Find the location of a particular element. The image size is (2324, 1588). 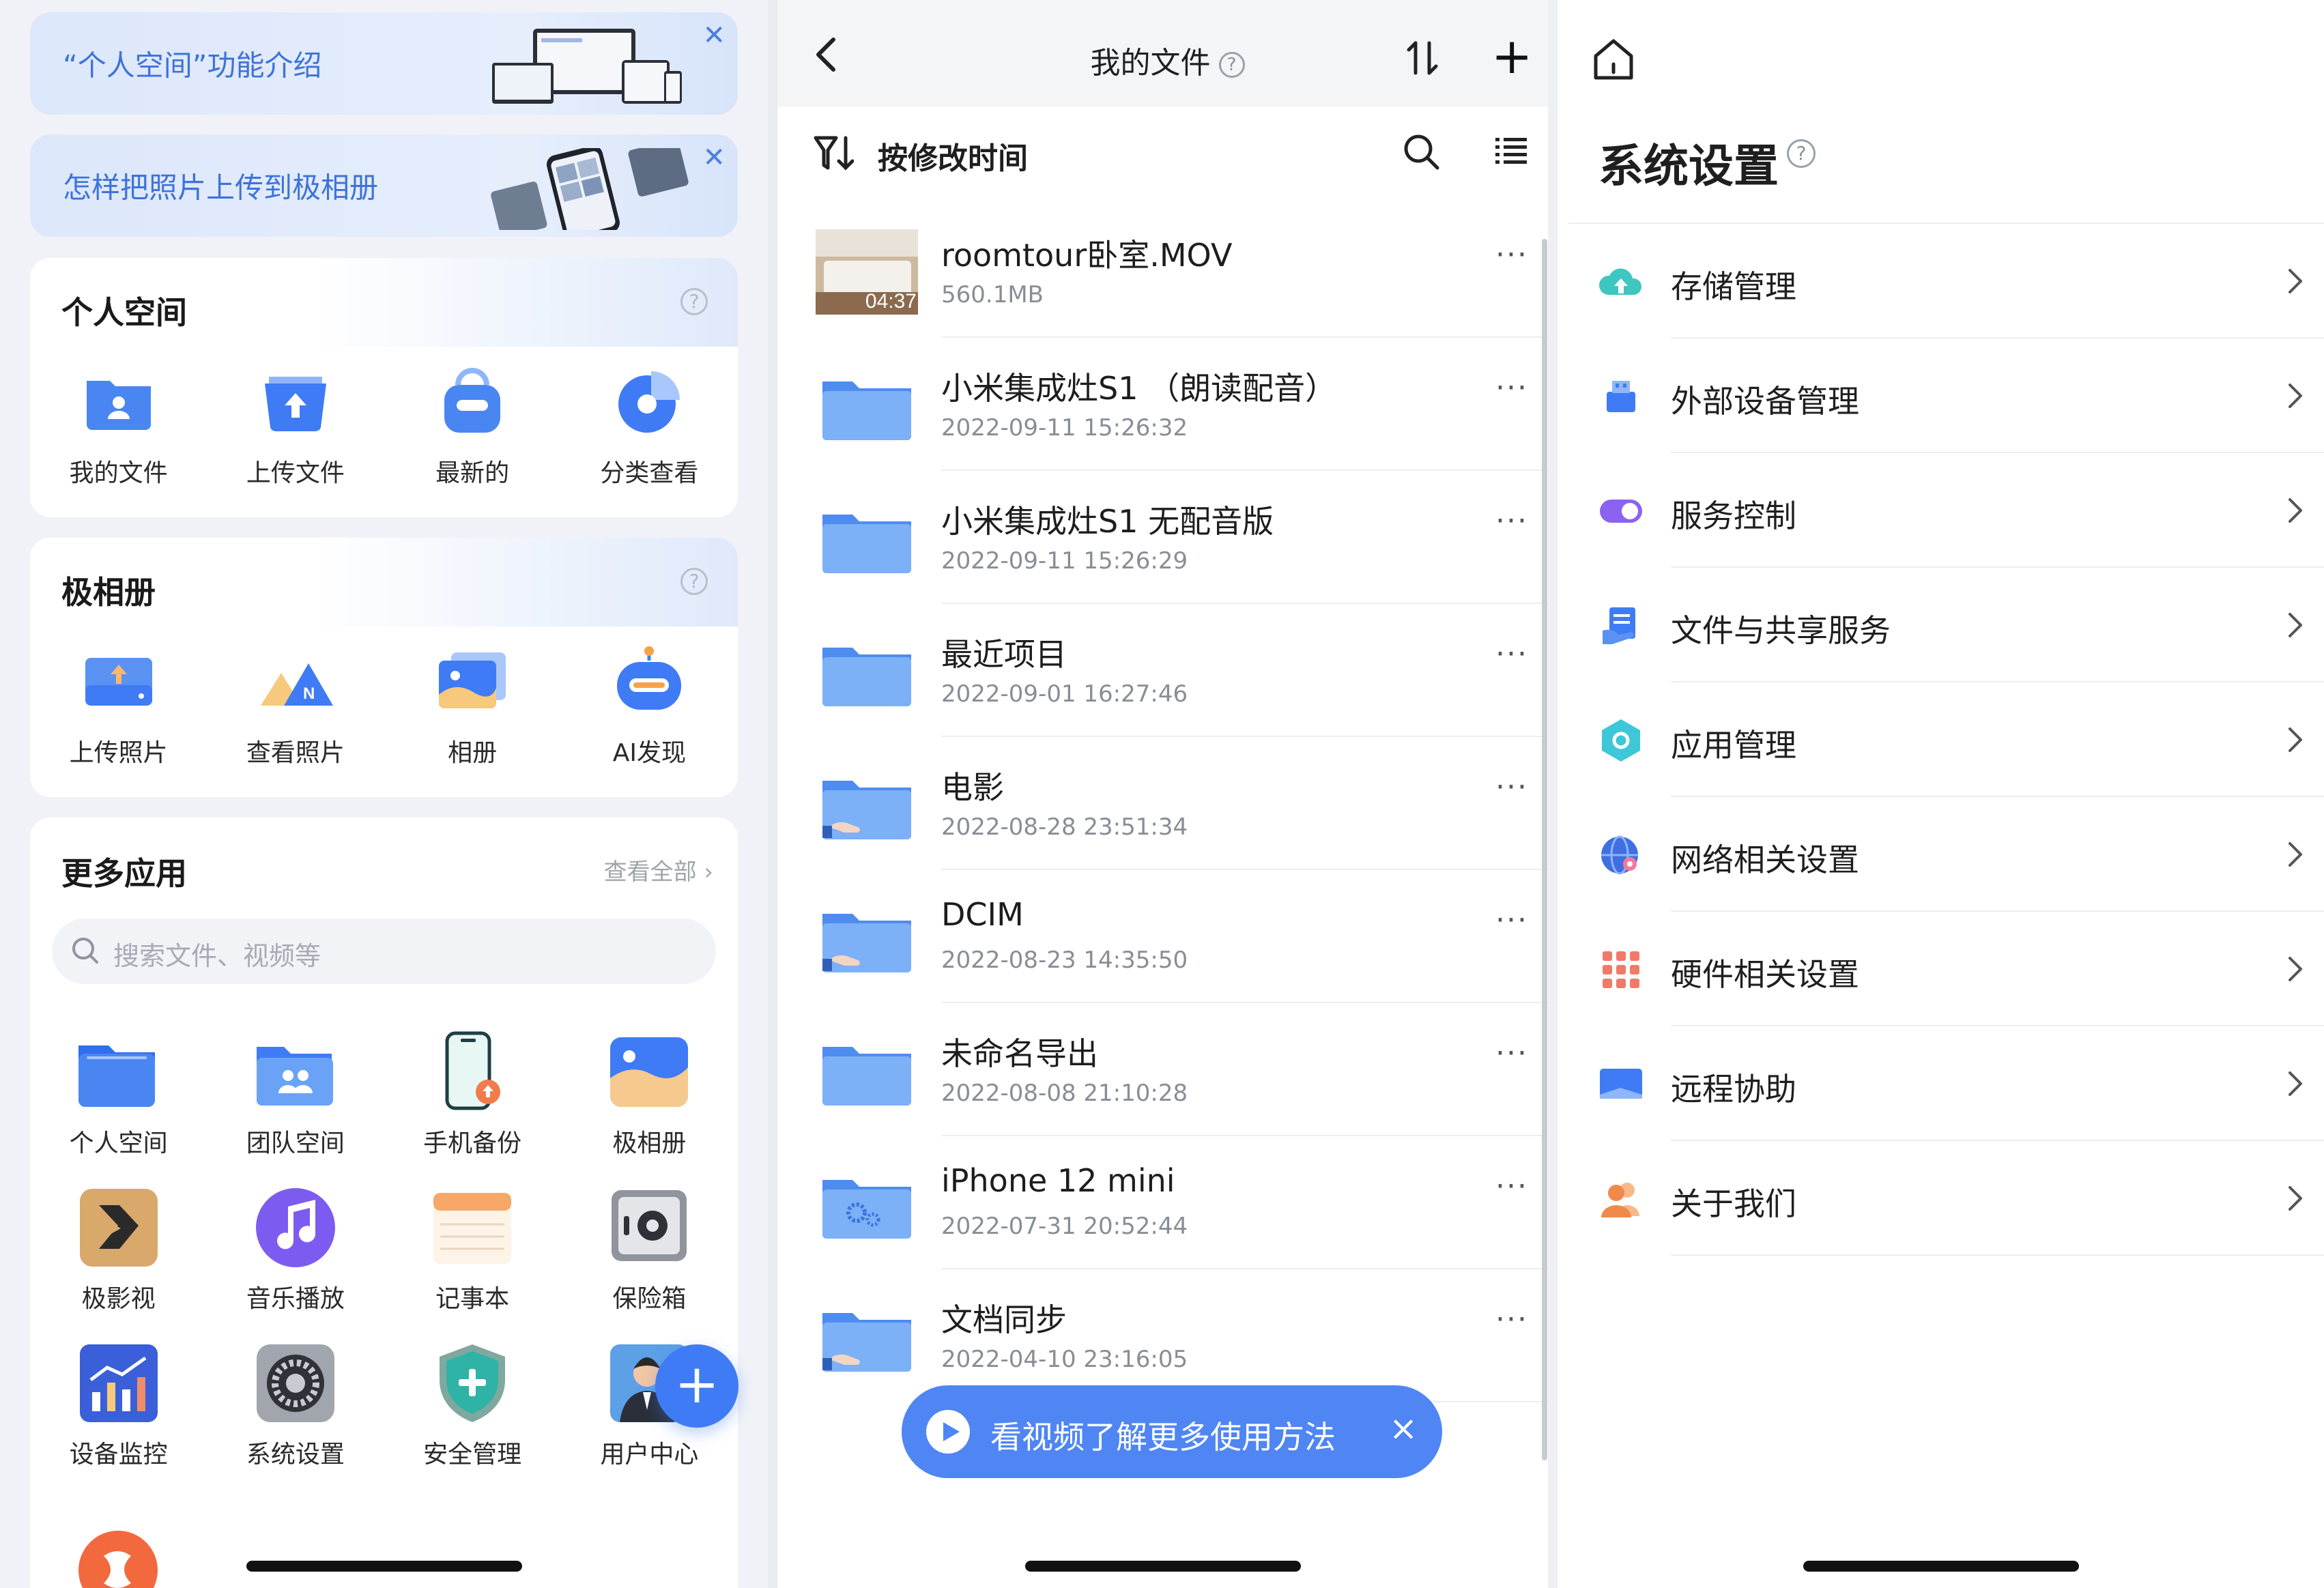

settings-item-cloud-storage: 存储管理 is located at coordinates (1941, 281).